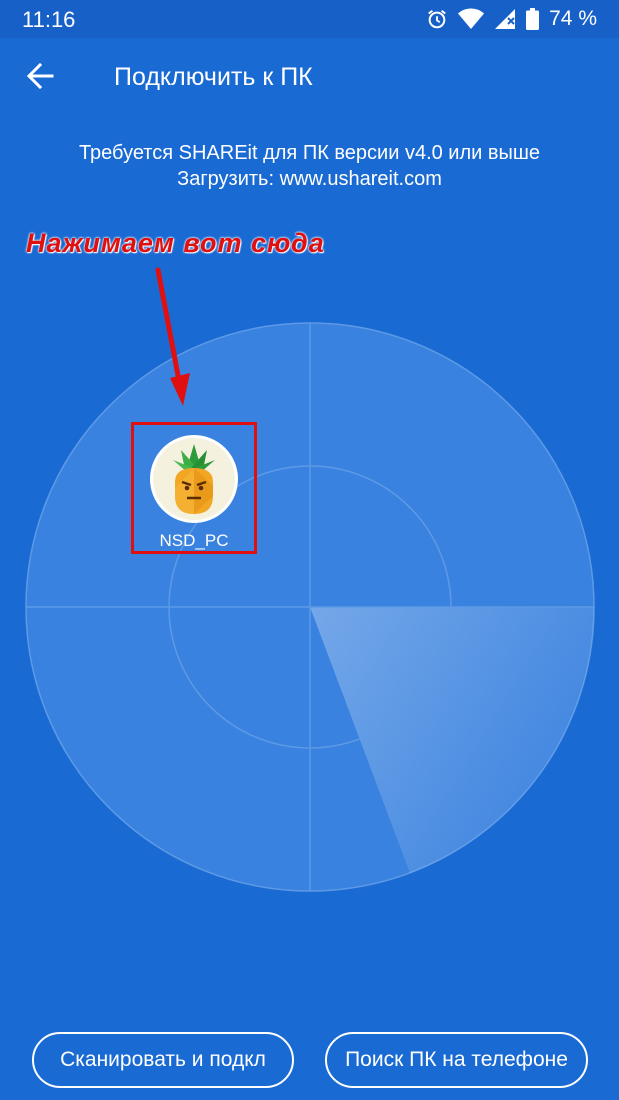  What do you see at coordinates (437, 19) in the screenshot?
I see `alarm-icon` at bounding box center [437, 19].